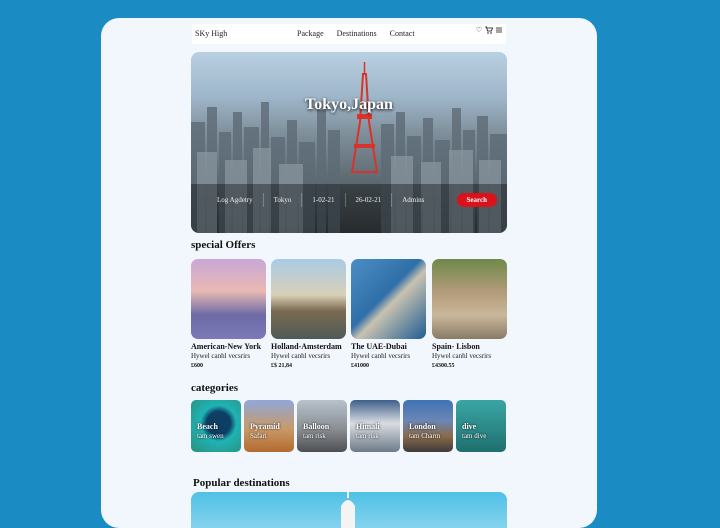  I want to click on offer-price: £4300.55, so click(443, 366).